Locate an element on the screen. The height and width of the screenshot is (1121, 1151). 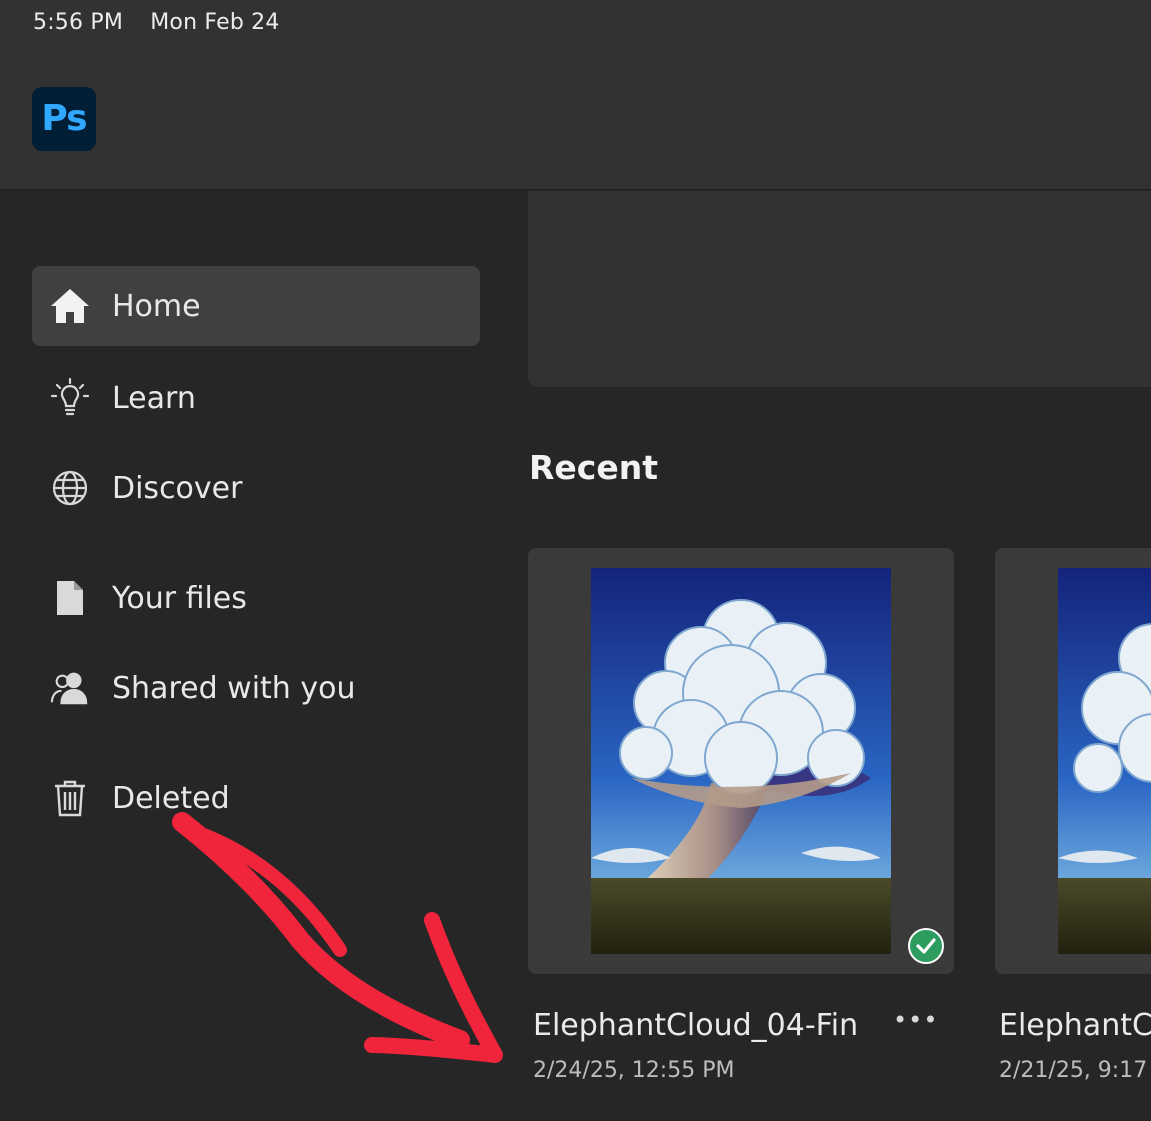
sidebar-item-shared: Shared with you is located at coordinates (256, 688).